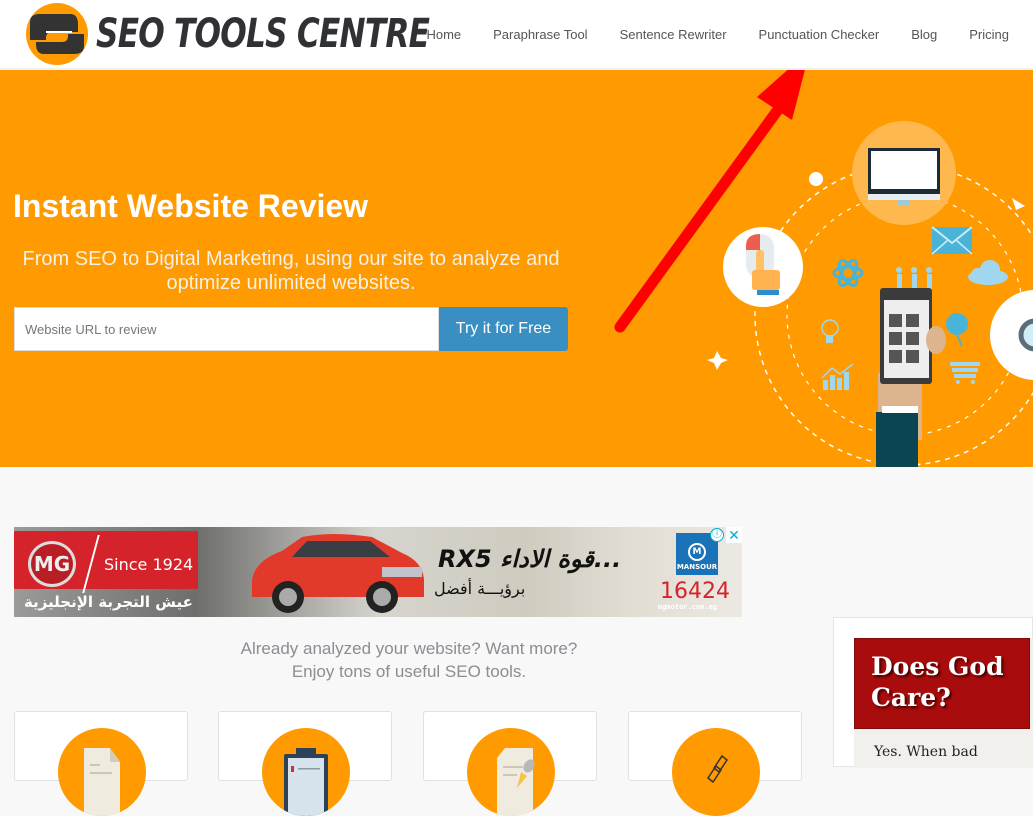 The width and height of the screenshot is (1033, 816). I want to click on ad-info-icon: ⓘ, so click(717, 535).